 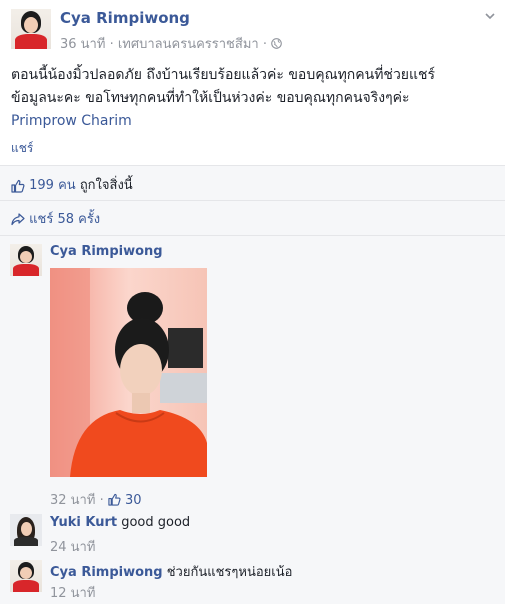 I want to click on comment-photo, so click(x=128, y=372).